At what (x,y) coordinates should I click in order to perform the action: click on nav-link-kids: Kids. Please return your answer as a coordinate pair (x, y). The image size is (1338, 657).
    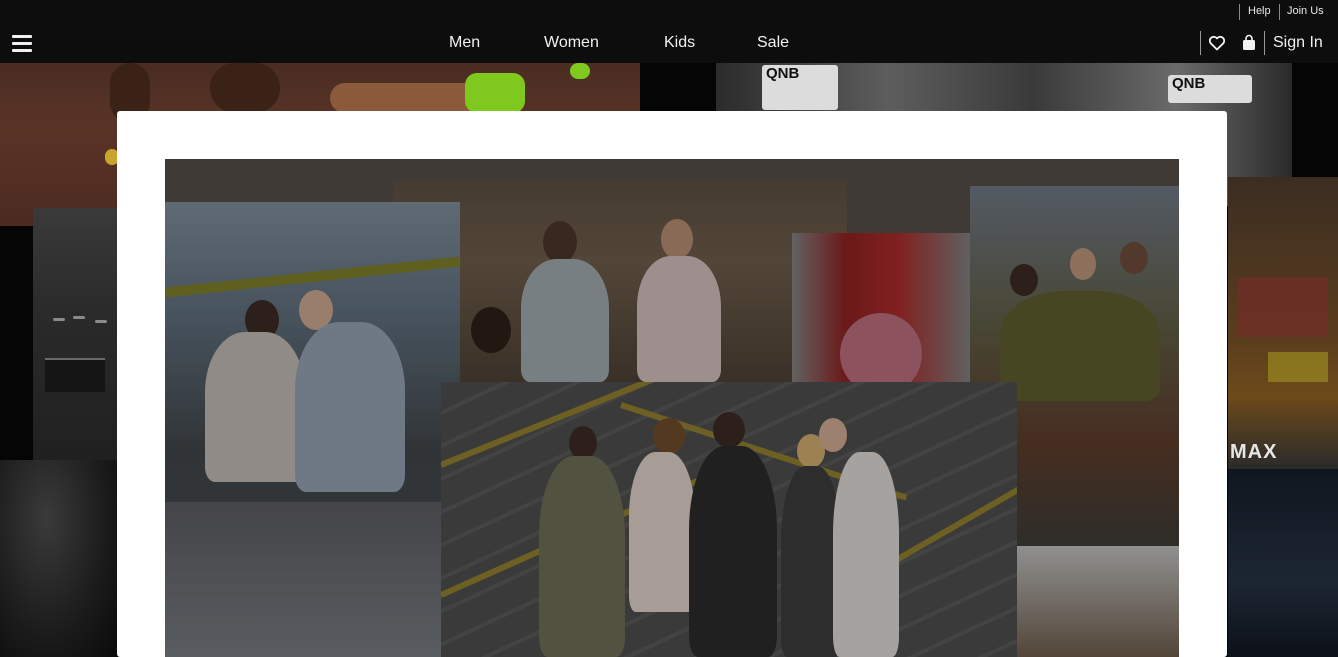
    Looking at the image, I should click on (679, 43).